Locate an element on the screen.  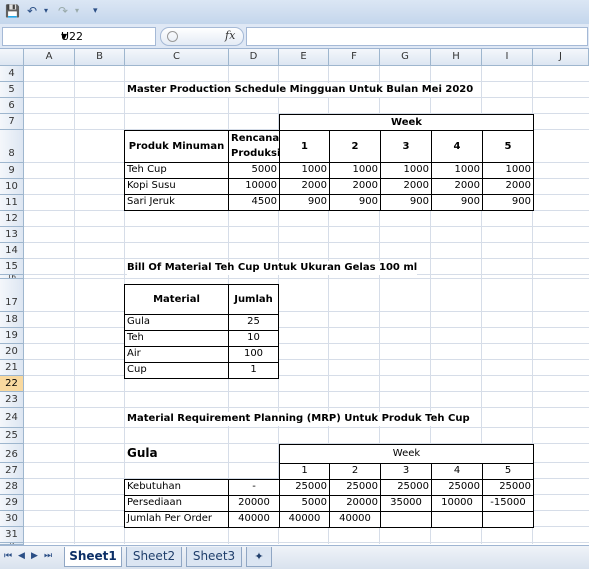
column-header-b: B is located at coordinates (100, 57).